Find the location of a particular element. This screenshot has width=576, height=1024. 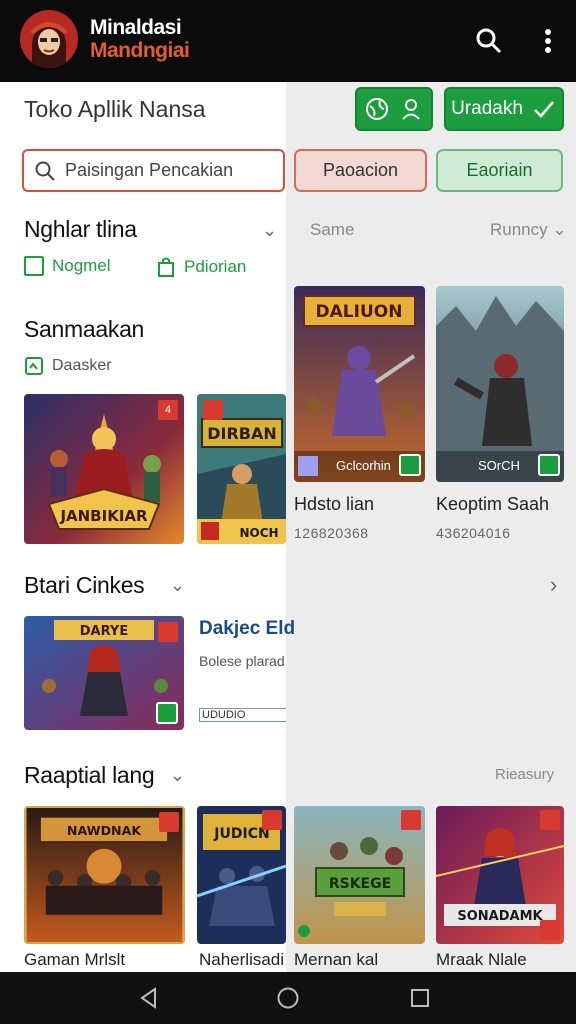

recents-icon is located at coordinates (420, 998).